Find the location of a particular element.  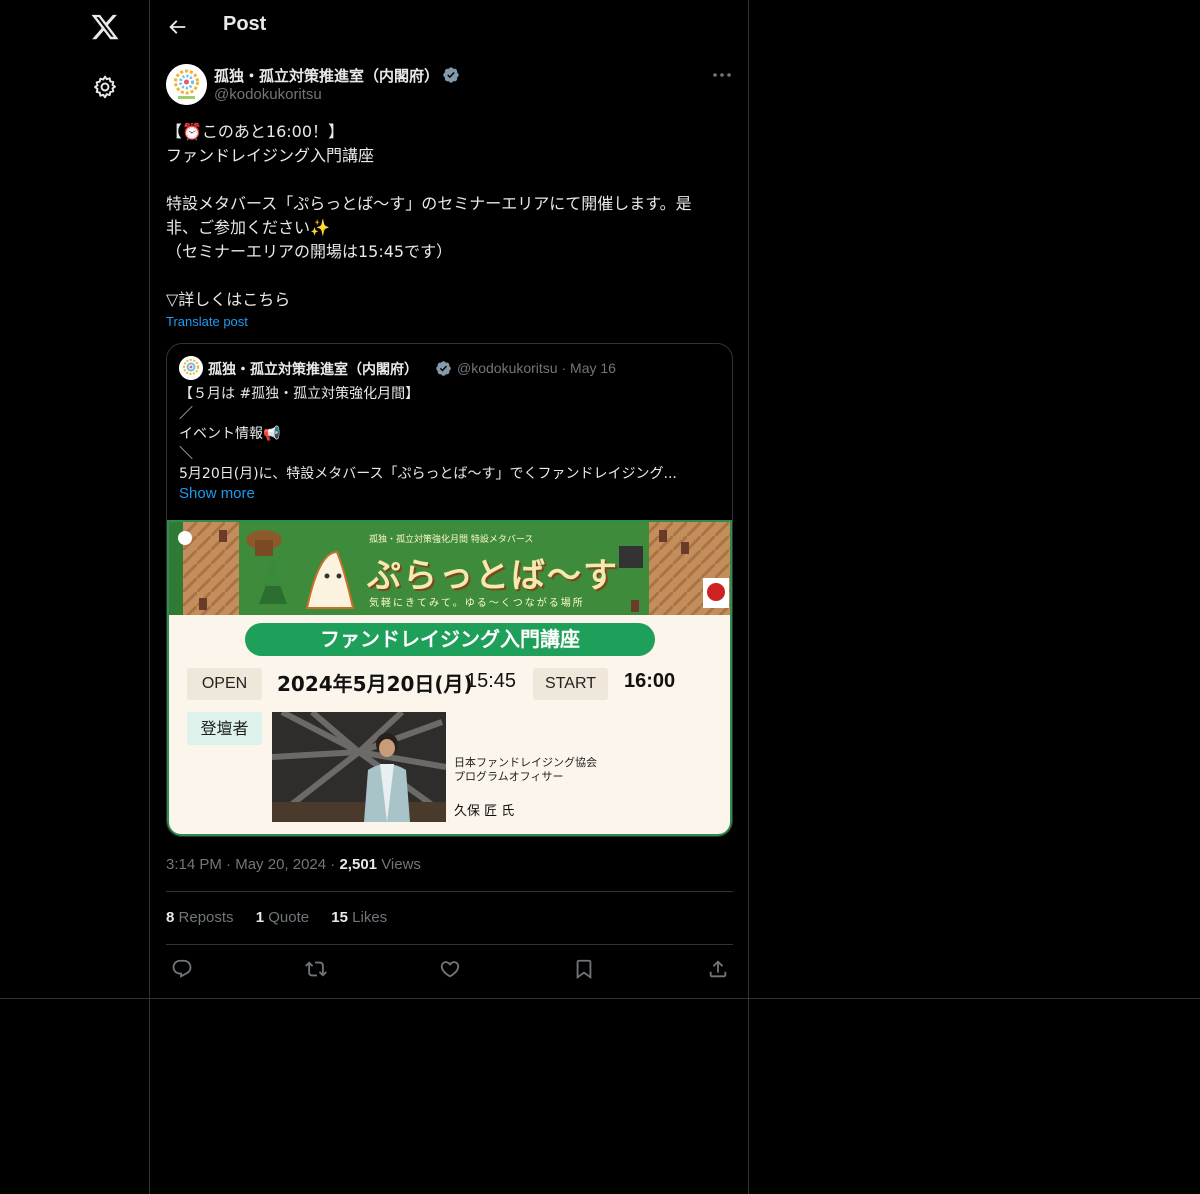

back-arrow-icon is located at coordinates (177, 27).